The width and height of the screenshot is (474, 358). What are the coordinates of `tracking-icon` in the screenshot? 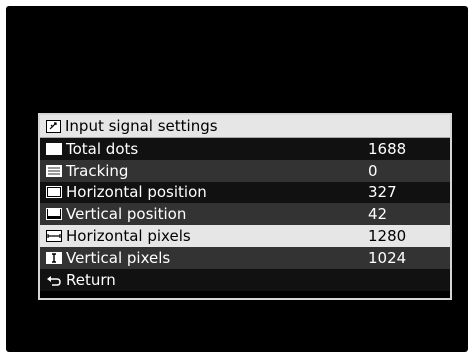 It's located at (54, 170).